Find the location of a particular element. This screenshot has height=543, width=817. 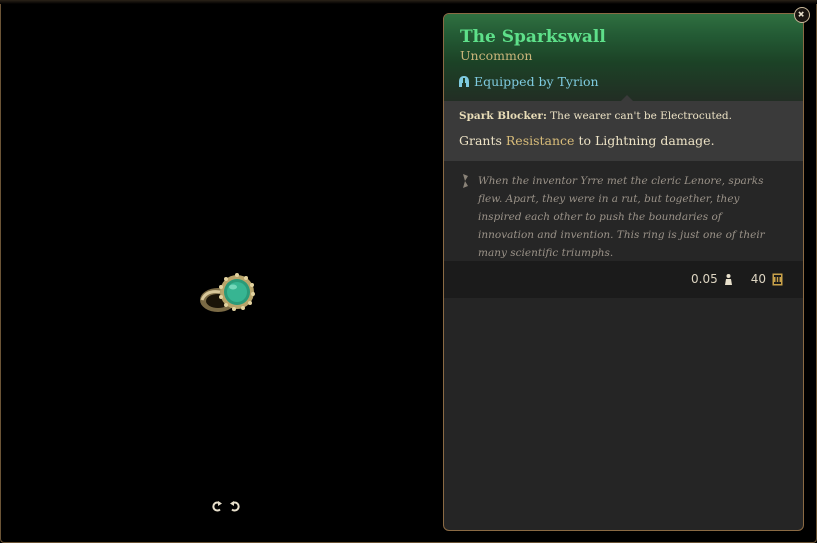

rotate-left-icon is located at coordinates (217, 506).